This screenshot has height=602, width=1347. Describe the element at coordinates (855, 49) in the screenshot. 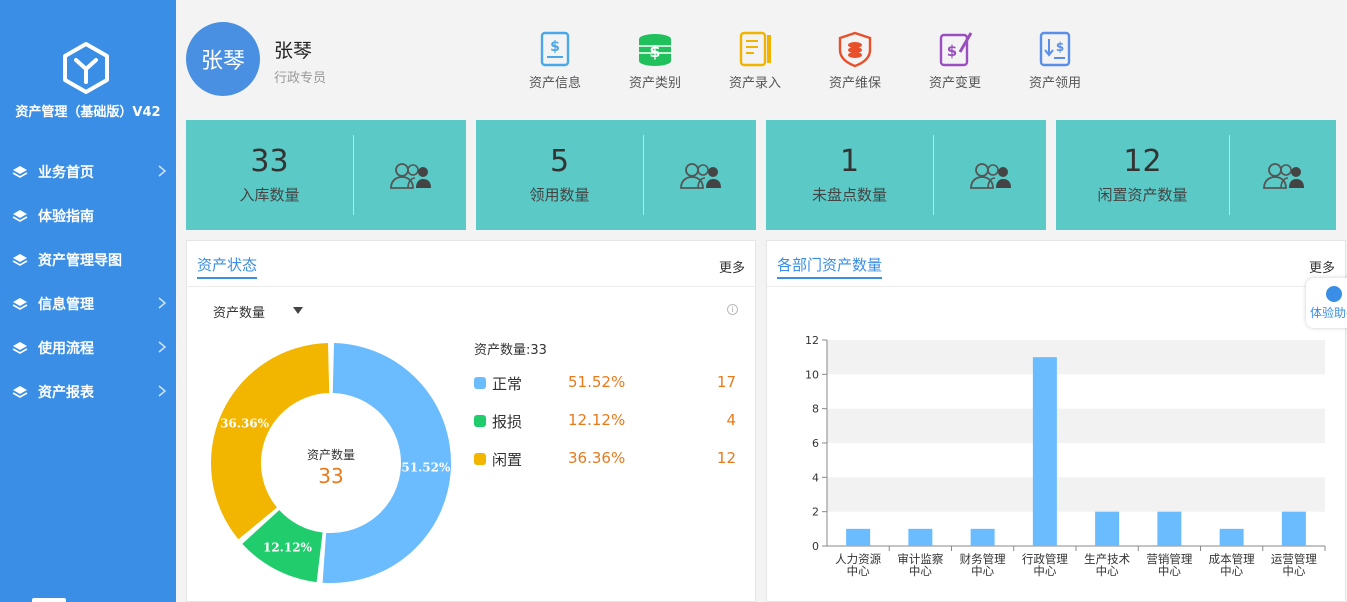

I see `shield-coins-icon` at that location.